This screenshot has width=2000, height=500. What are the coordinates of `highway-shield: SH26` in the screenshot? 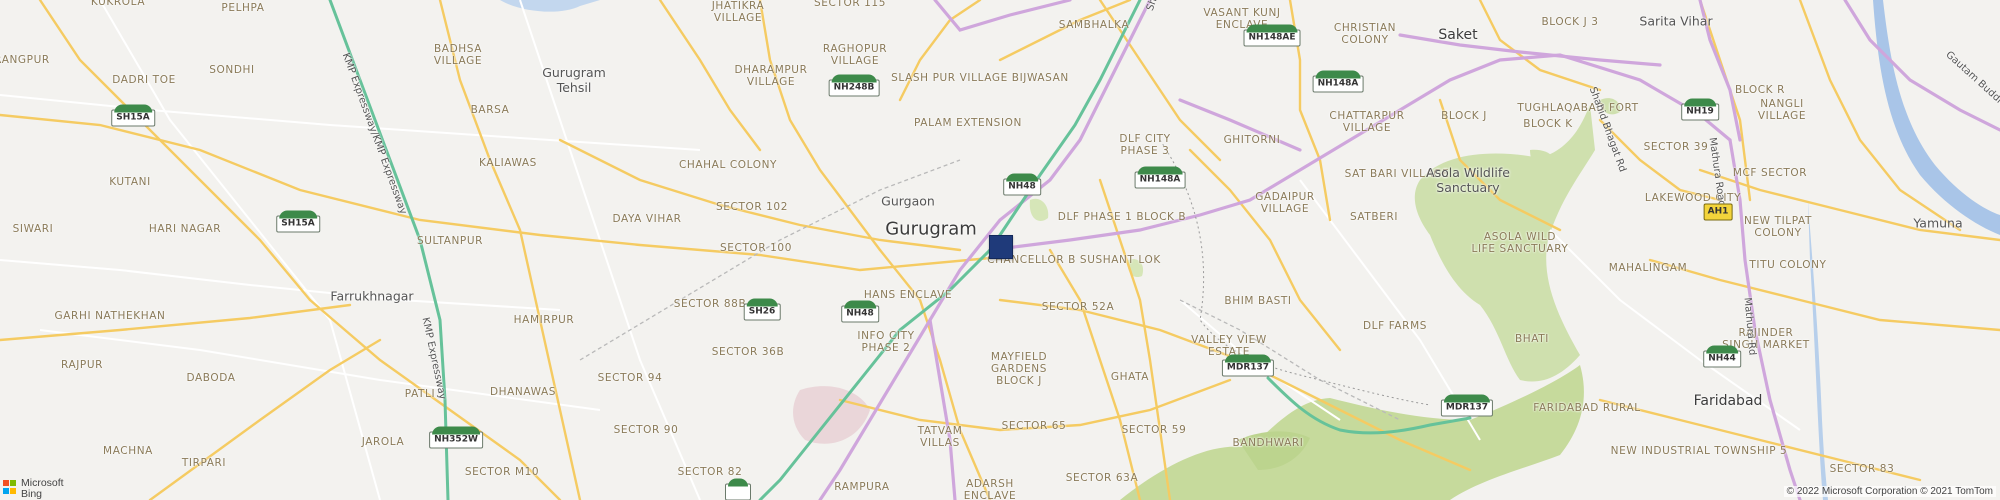 It's located at (762, 309).